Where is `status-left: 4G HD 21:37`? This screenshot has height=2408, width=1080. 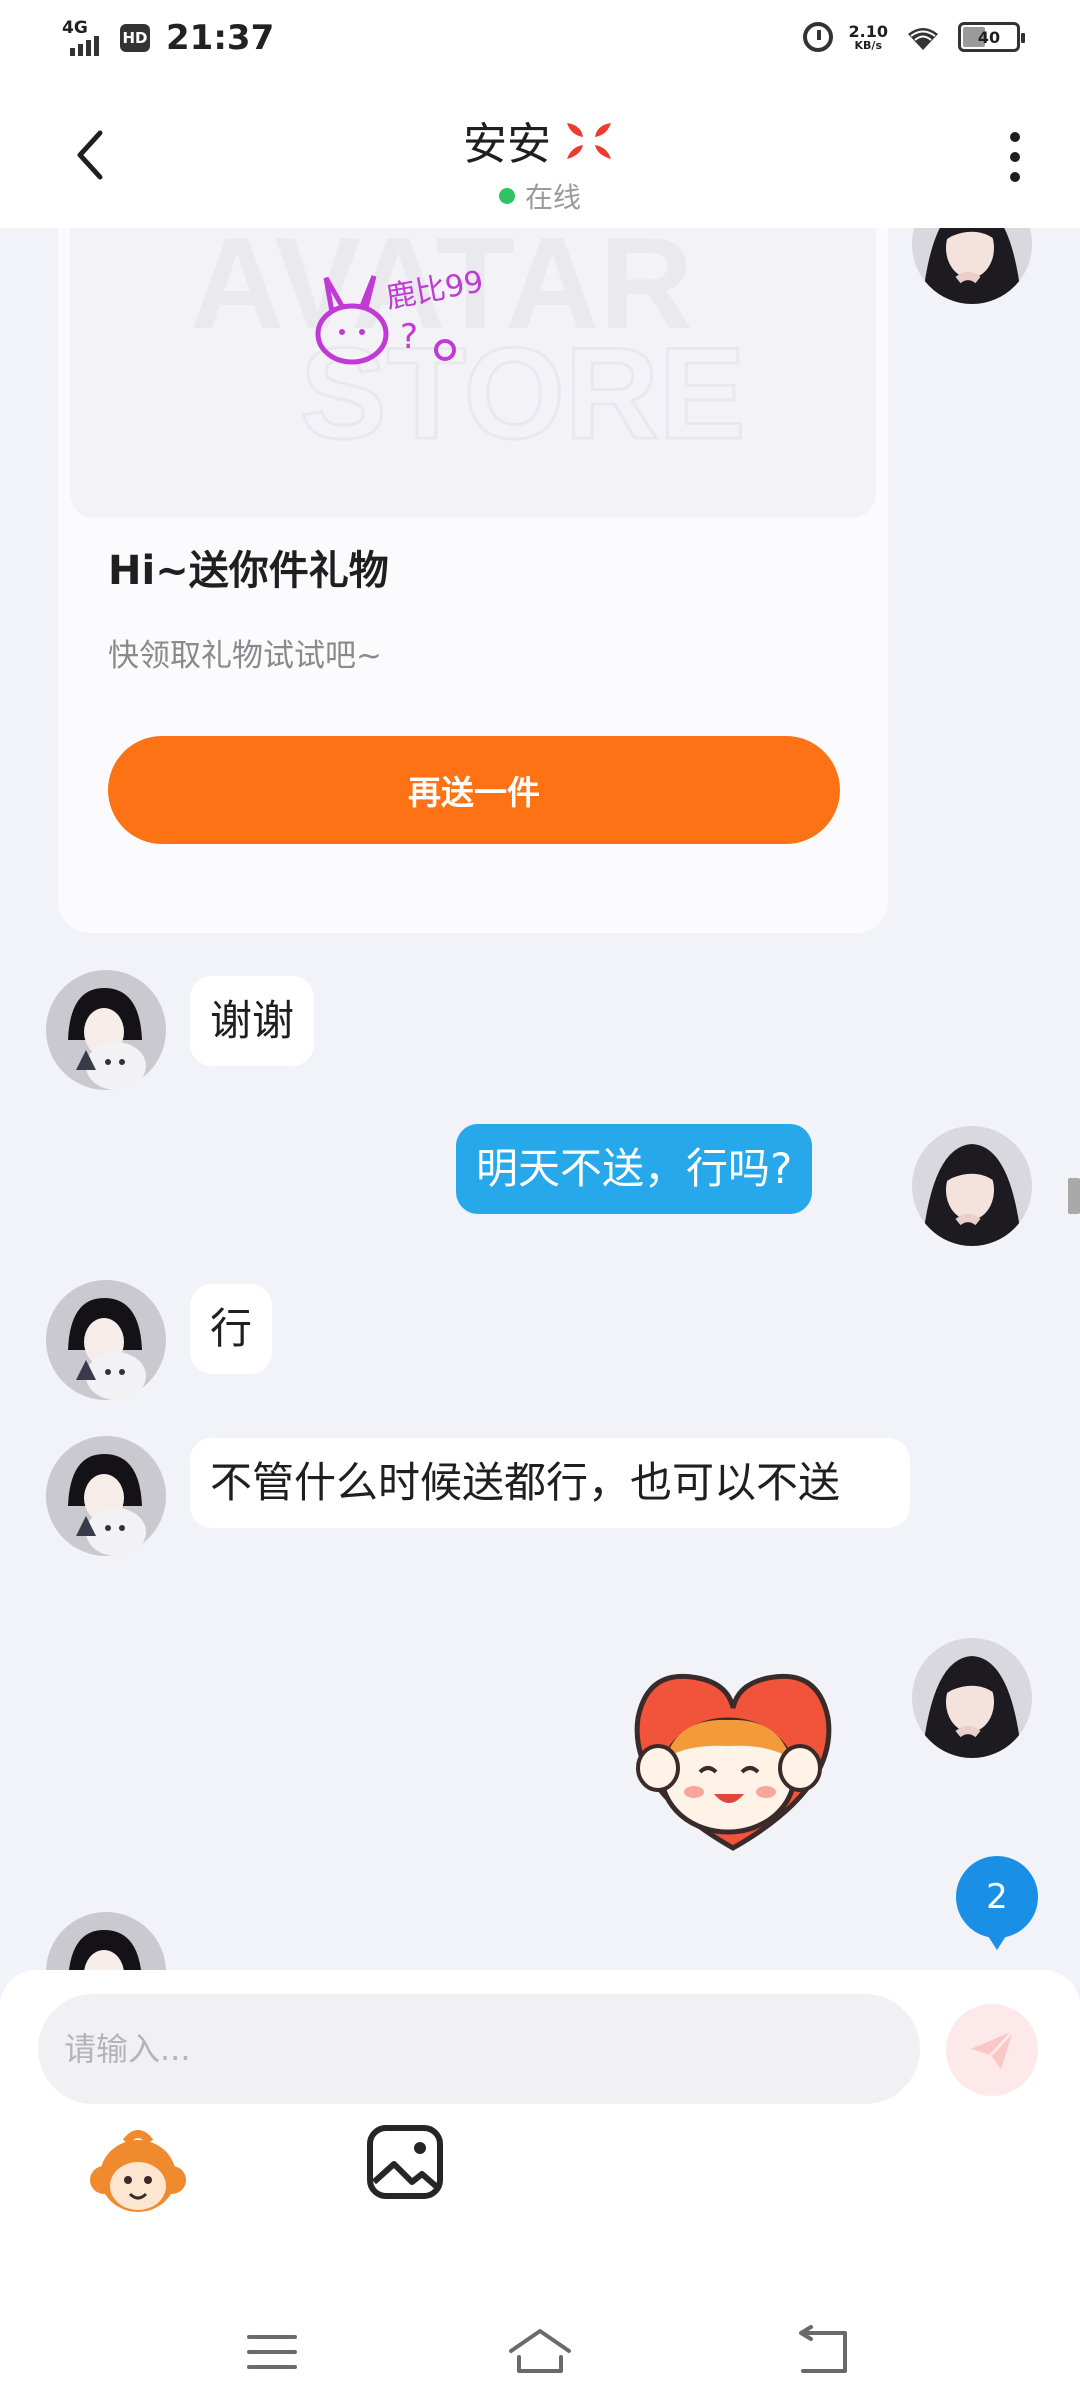
status-left: 4G HD 21:37 is located at coordinates (168, 38).